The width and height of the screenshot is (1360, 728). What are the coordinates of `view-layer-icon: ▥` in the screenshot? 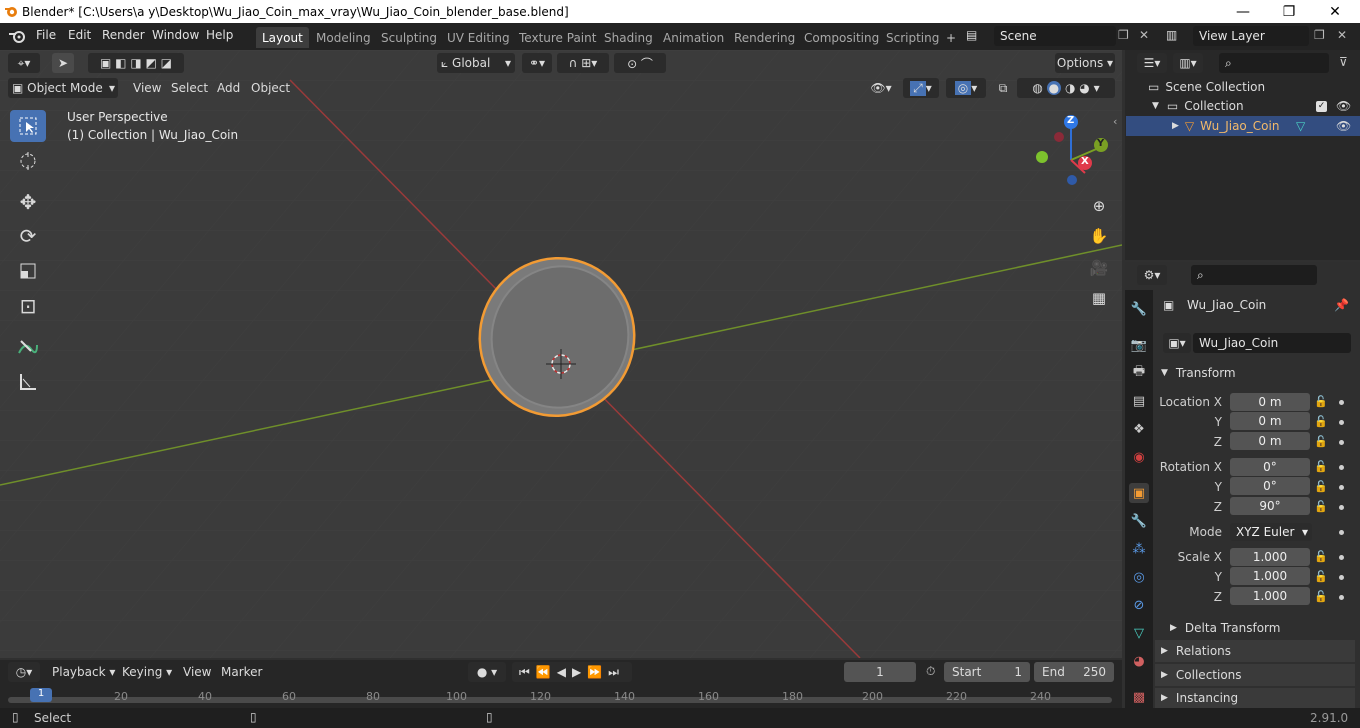 It's located at (1171, 35).